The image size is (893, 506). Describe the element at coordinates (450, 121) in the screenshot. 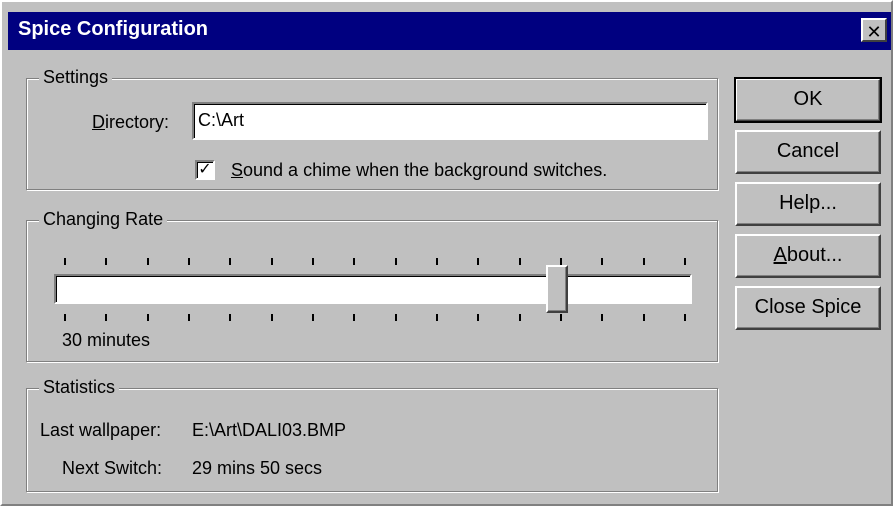

I see `directory-input: C:\Art` at that location.